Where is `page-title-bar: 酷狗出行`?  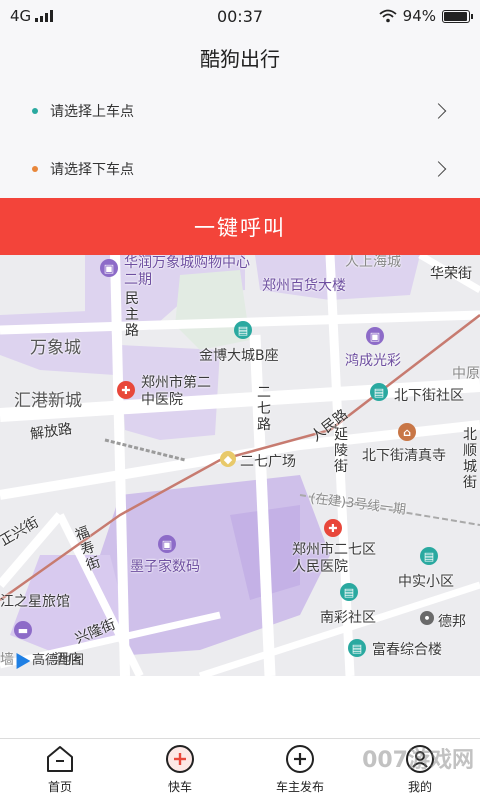 page-title-bar: 酷狗出行 is located at coordinates (240, 57).